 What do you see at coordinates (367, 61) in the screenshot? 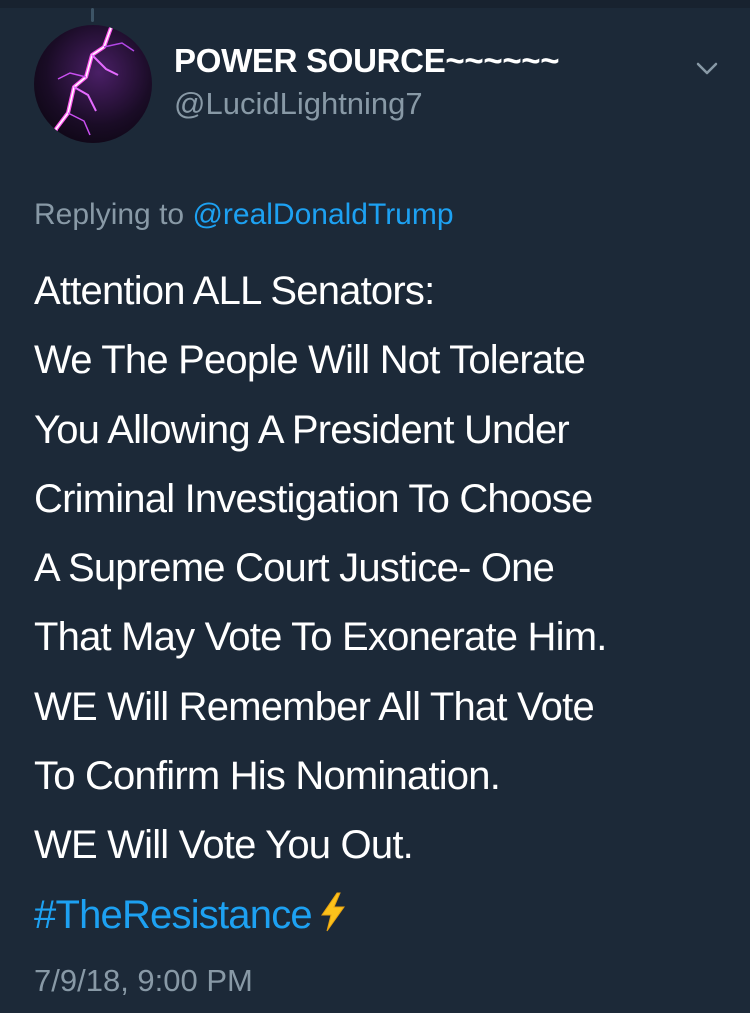
I see `display-name: POWER SOURCE~~~~~~` at bounding box center [367, 61].